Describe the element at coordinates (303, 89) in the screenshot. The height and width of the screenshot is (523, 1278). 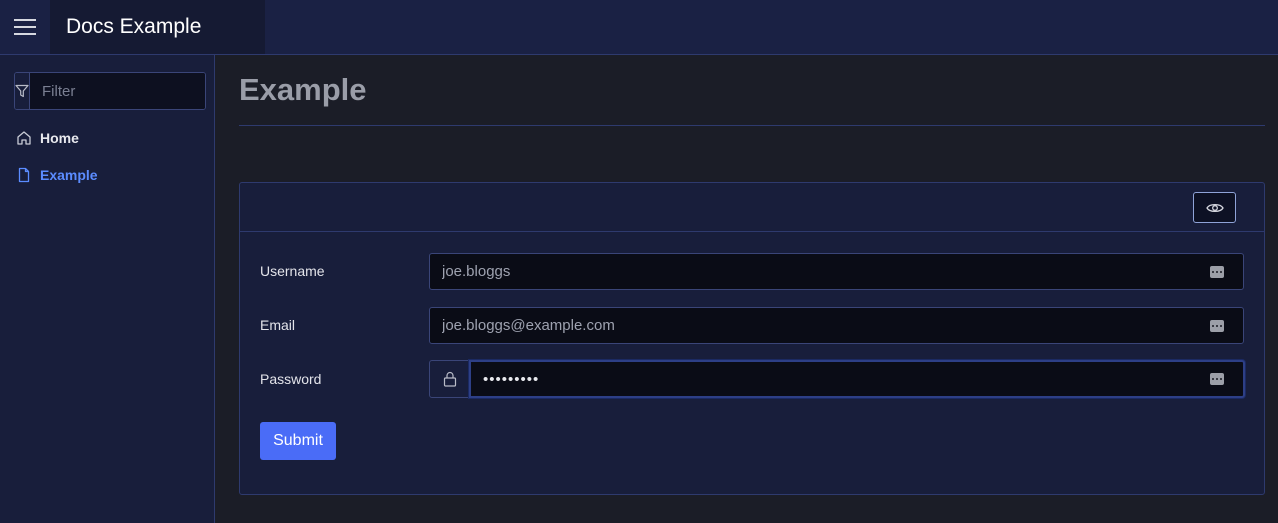
I see `page-title: Example` at that location.